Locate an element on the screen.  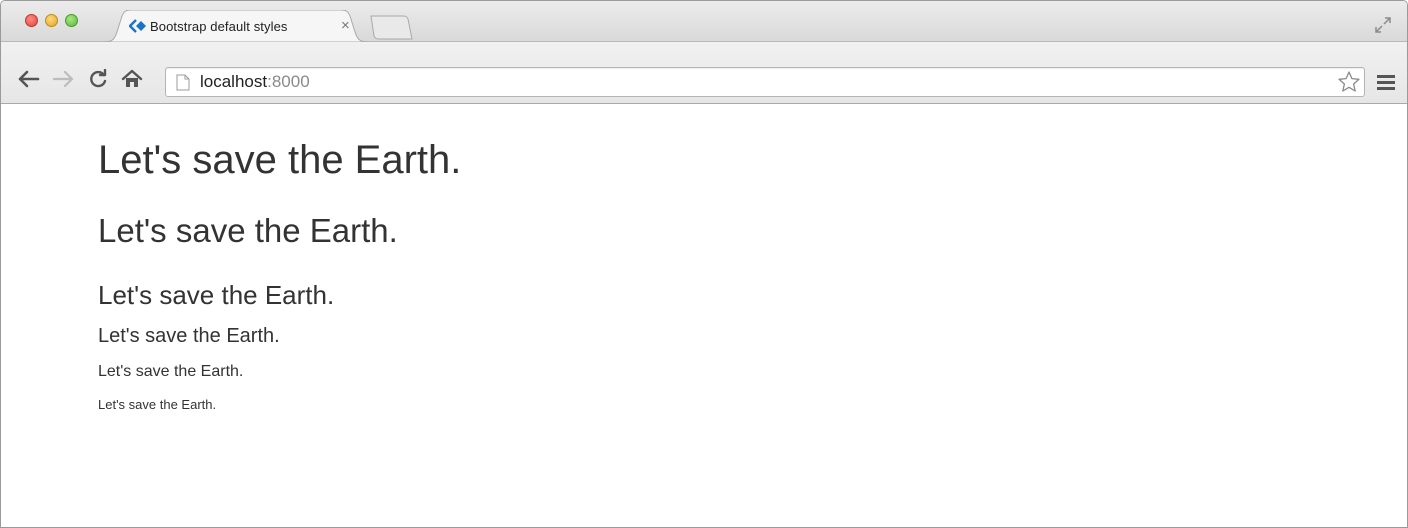
bootstrap-favicon-icon is located at coordinates (137, 26).